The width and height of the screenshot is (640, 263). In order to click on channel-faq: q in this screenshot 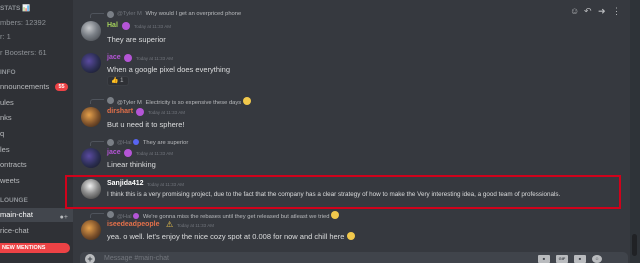, I will do `click(36, 134)`.